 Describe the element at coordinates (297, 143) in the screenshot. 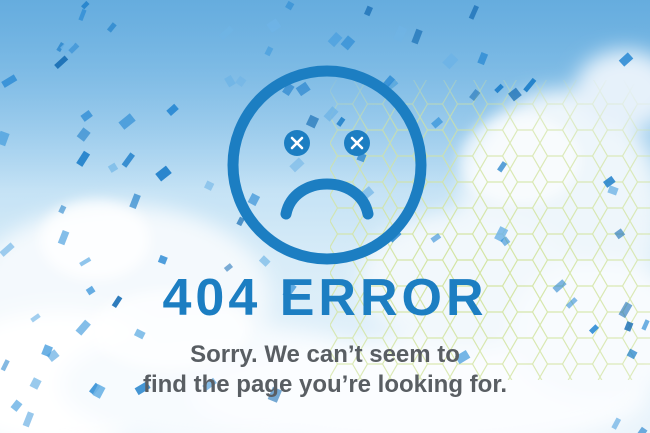

I see `left-eye-icon` at that location.